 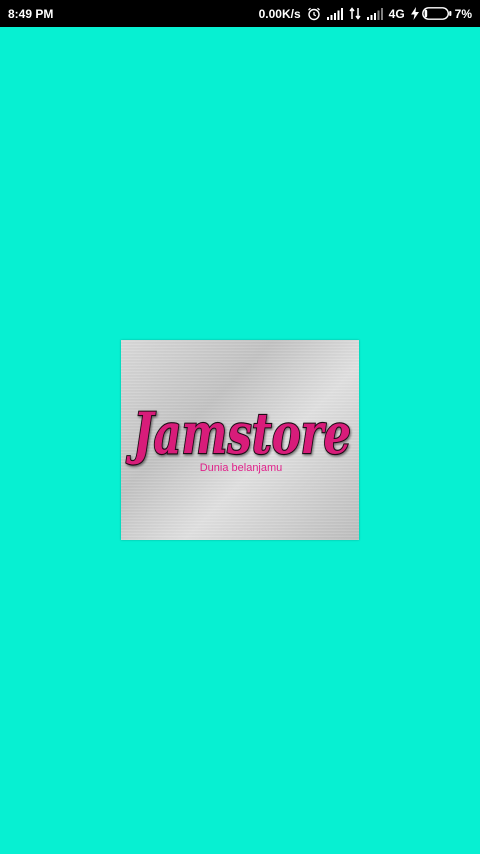 What do you see at coordinates (414, 13) in the screenshot?
I see `charging-icon` at bounding box center [414, 13].